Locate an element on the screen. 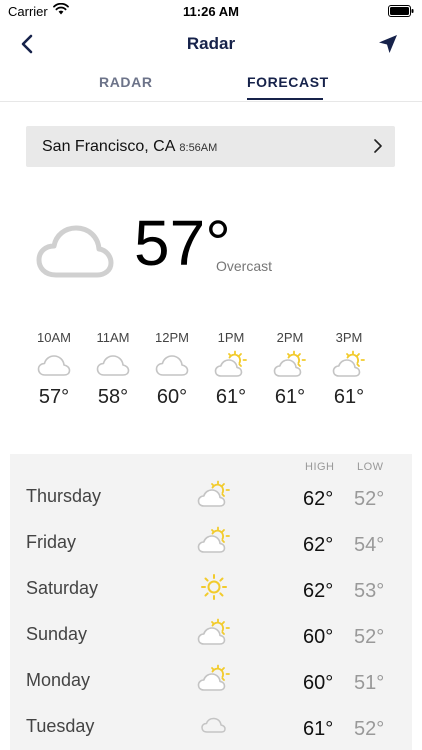  hourly-item: 10AM 57° is located at coordinates (54, 369).